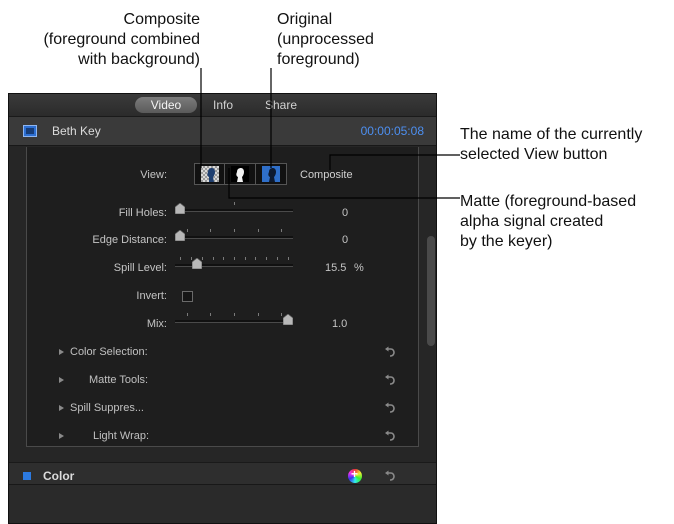 The height and width of the screenshot is (524, 674). I want to click on callout-leader-lines, so click(330, 133).